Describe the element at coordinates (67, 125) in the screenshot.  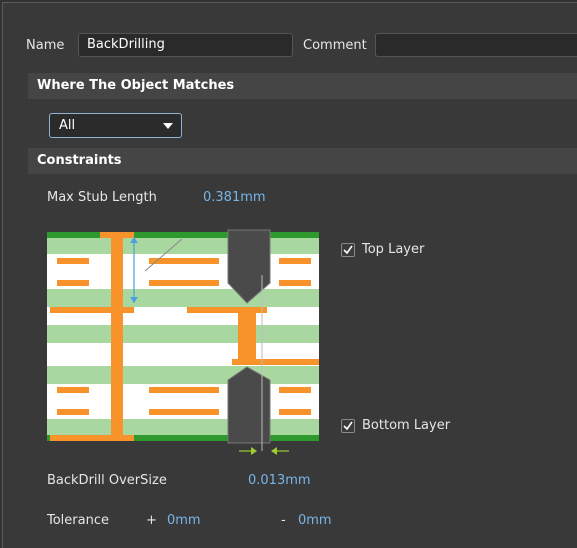
I see `match-select-value: All` at that location.